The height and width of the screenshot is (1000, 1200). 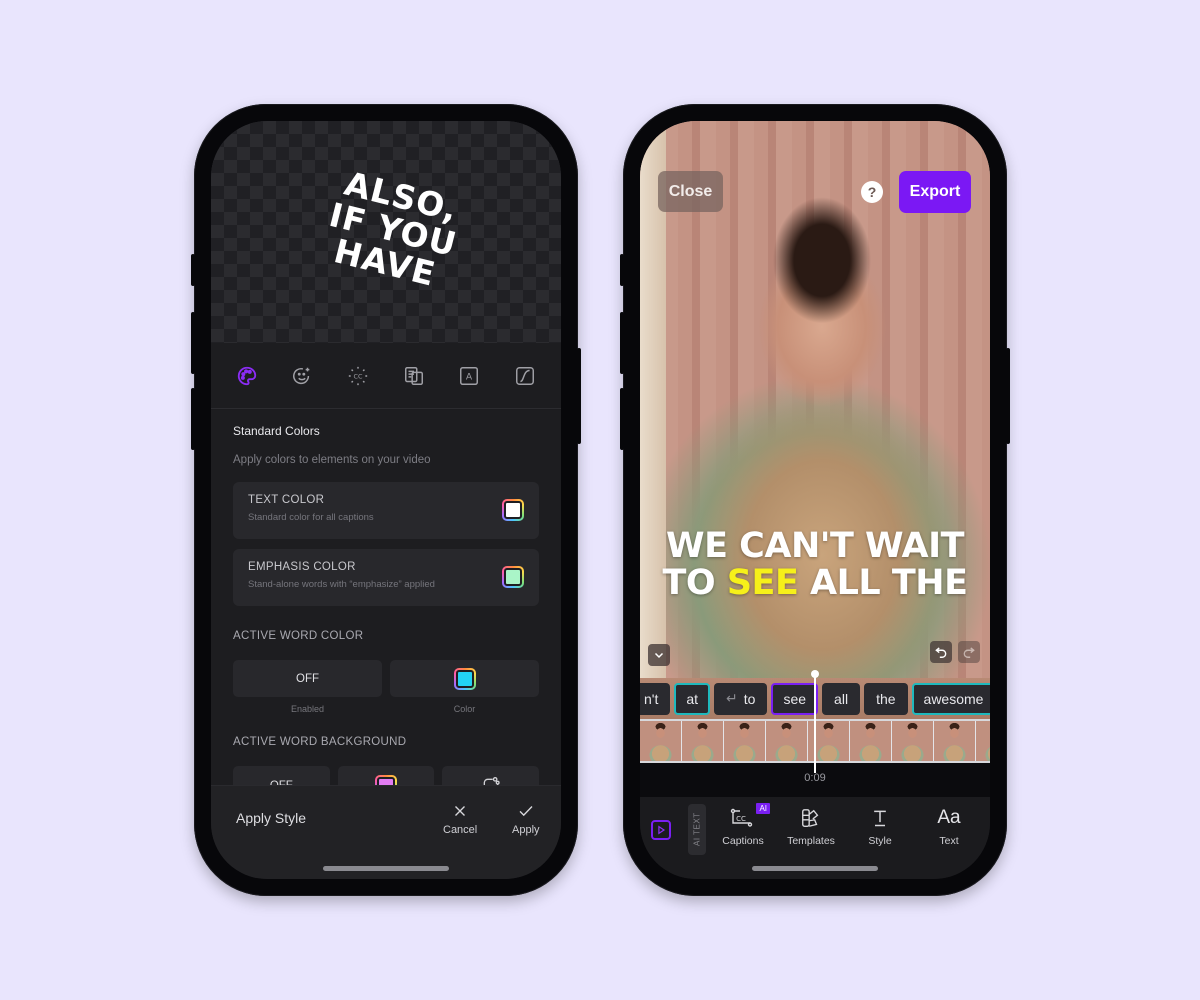 What do you see at coordinates (690, 191) in the screenshot?
I see `close-button: Close` at bounding box center [690, 191].